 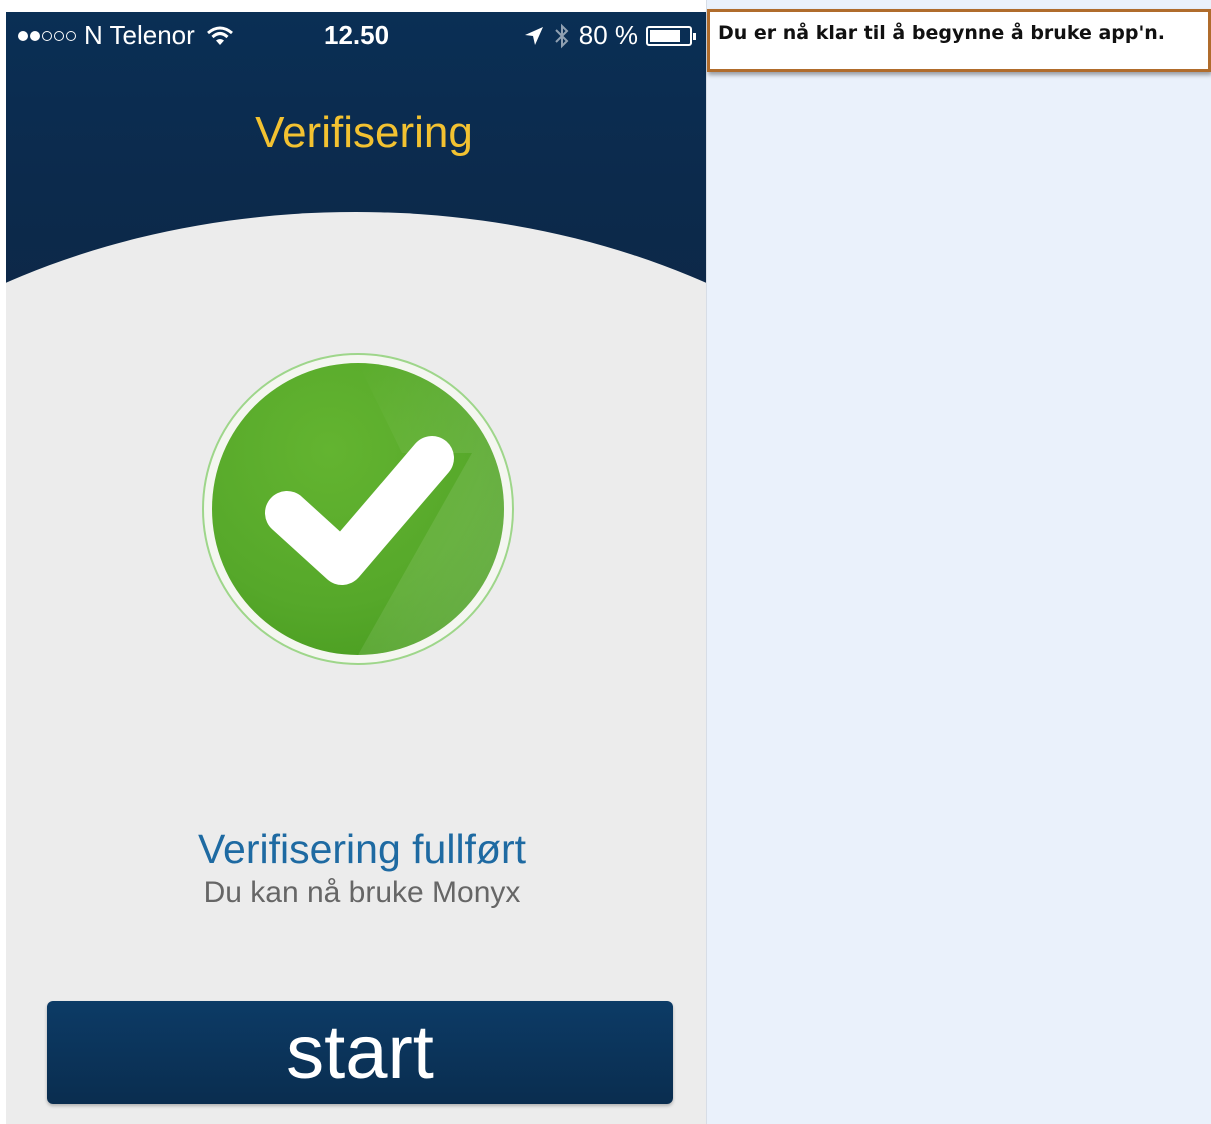 What do you see at coordinates (219, 35) in the screenshot?
I see `wifi-icon` at bounding box center [219, 35].